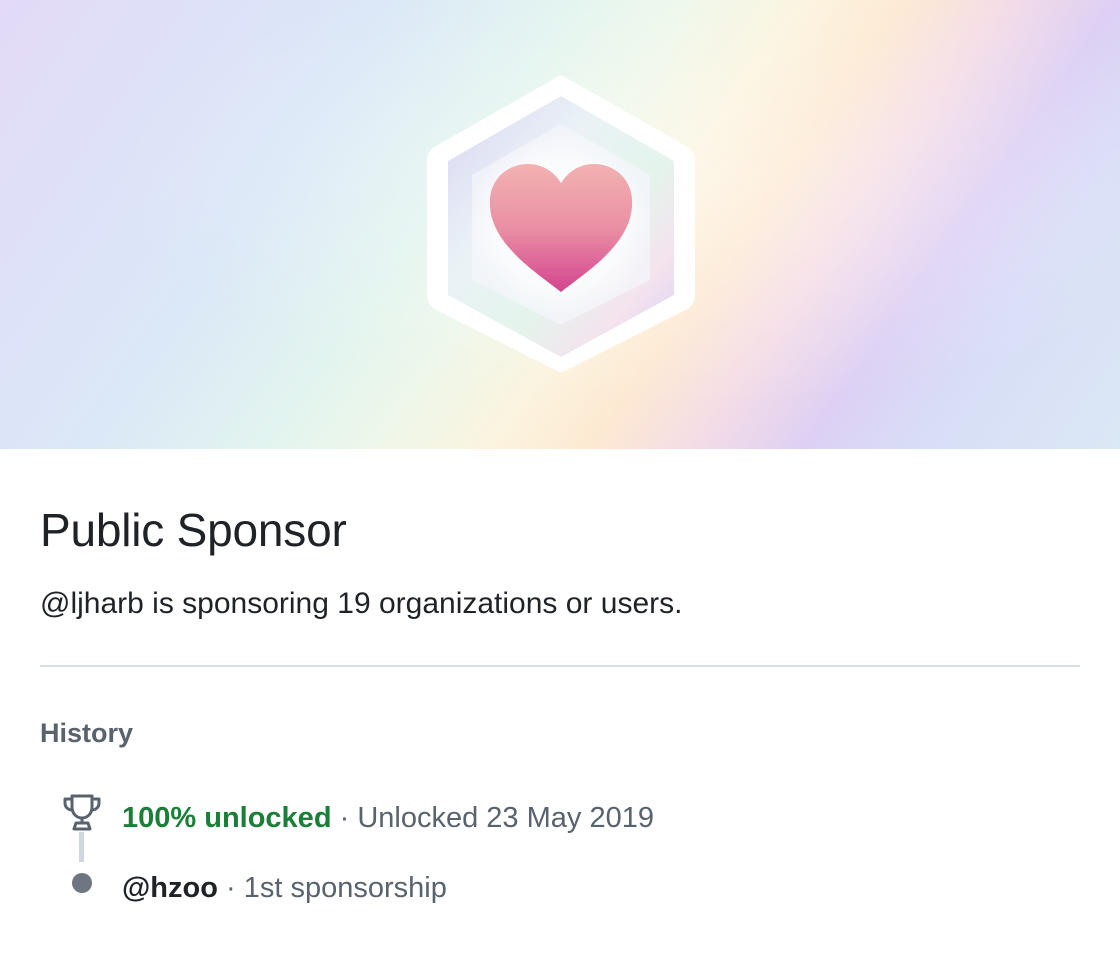 The width and height of the screenshot is (1120, 965). I want to click on sponsored-user-link: @hzoo, so click(170, 888).